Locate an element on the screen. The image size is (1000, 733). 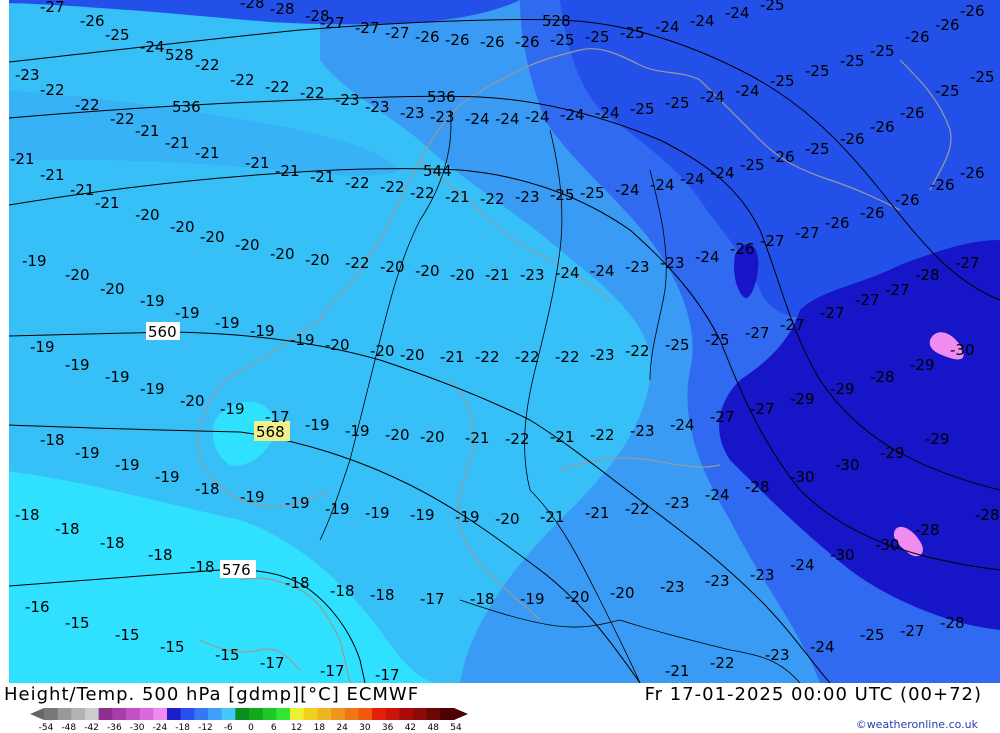
scale-tick-label: -42 is located at coordinates (91, 728).